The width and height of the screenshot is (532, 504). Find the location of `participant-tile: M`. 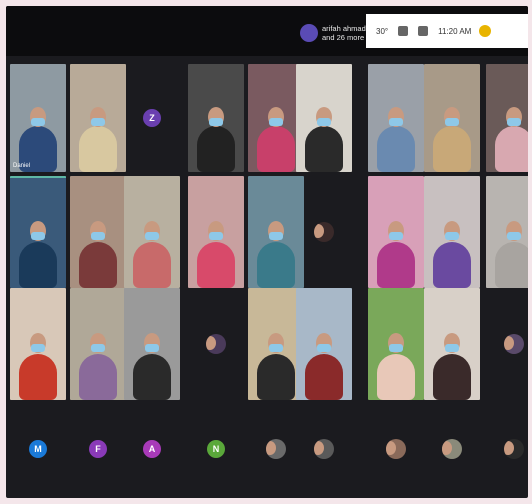

participant-tile: M is located at coordinates (38, 449).